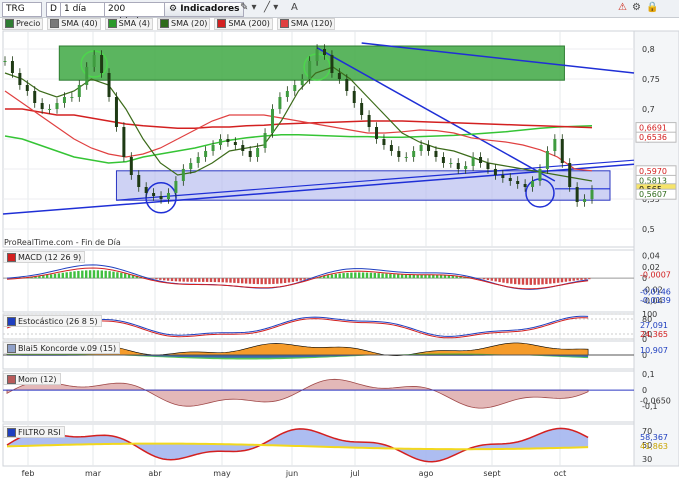  Describe the element at coordinates (11, 432) in the screenshot. I see `rsi-swatch` at that location.